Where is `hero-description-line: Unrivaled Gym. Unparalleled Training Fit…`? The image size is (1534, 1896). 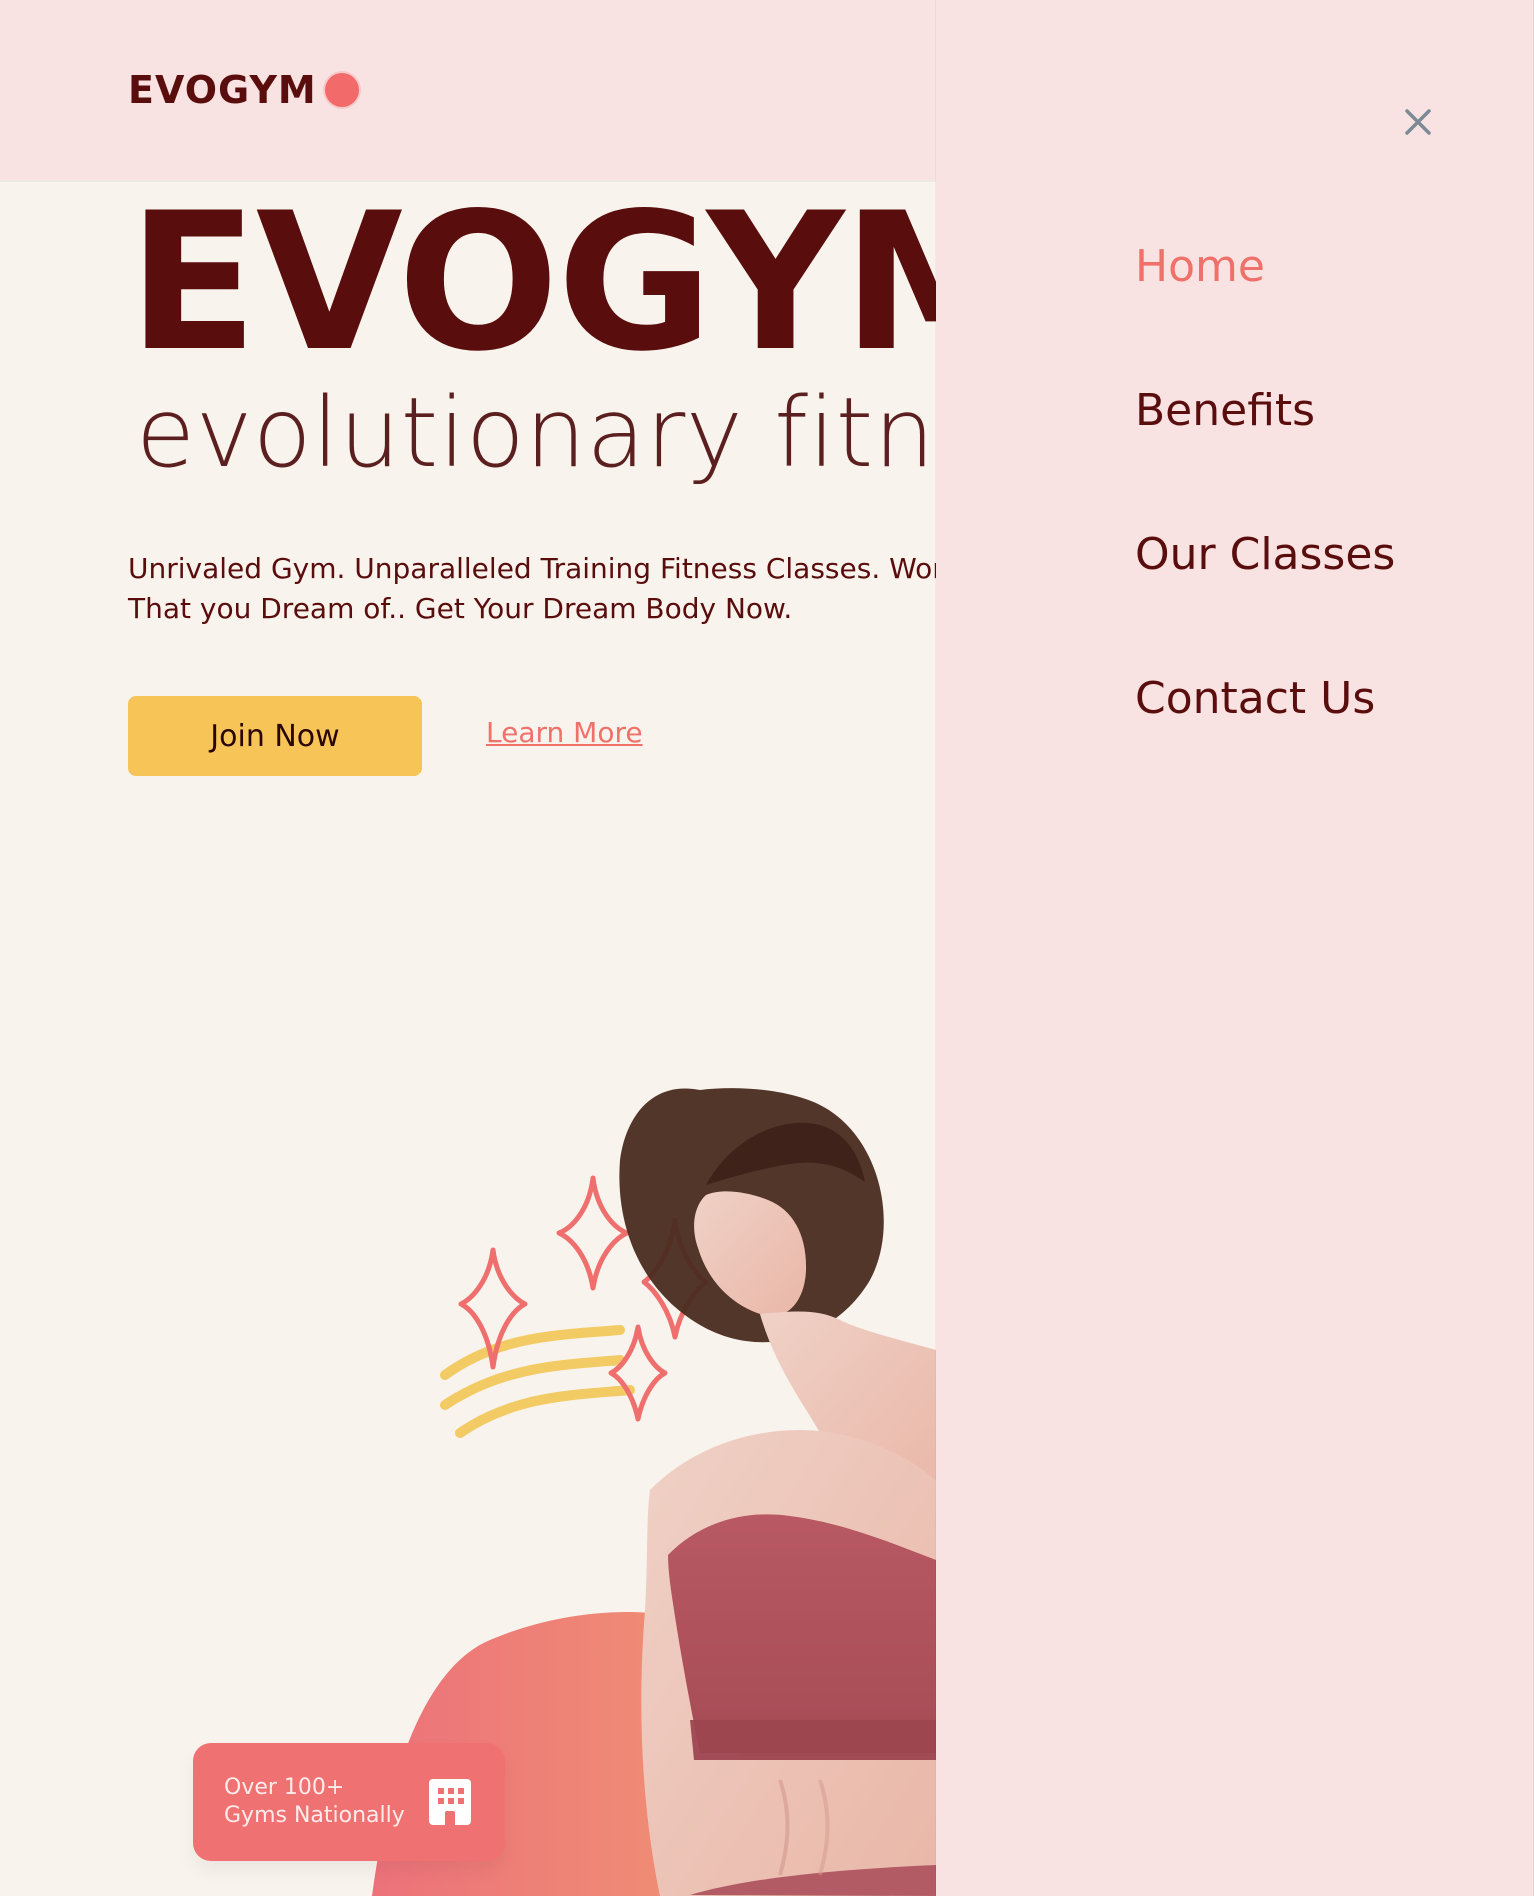 hero-description-line: Unrivaled Gym. Unparalleled Training Fit… is located at coordinates (532, 568).